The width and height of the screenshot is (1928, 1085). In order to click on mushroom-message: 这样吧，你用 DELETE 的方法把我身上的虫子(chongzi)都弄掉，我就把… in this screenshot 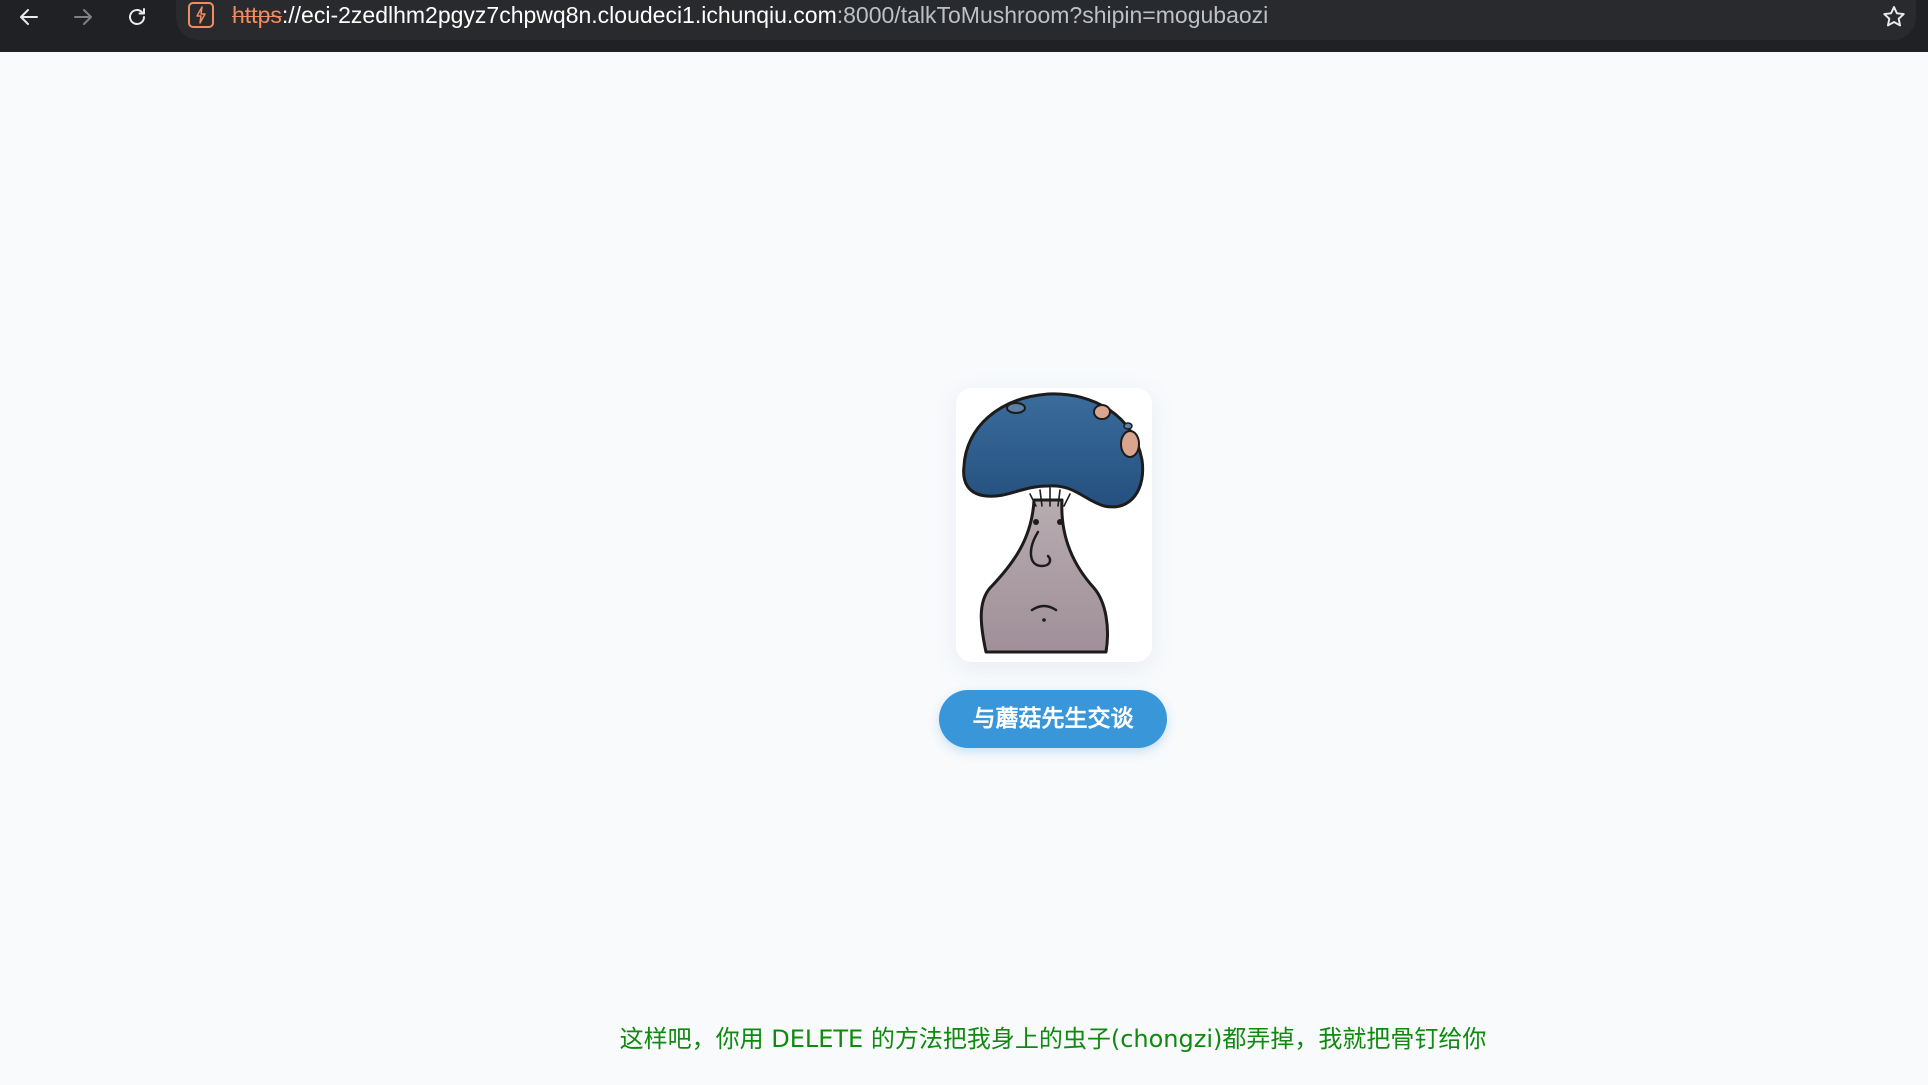, I will do `click(1053, 1039)`.